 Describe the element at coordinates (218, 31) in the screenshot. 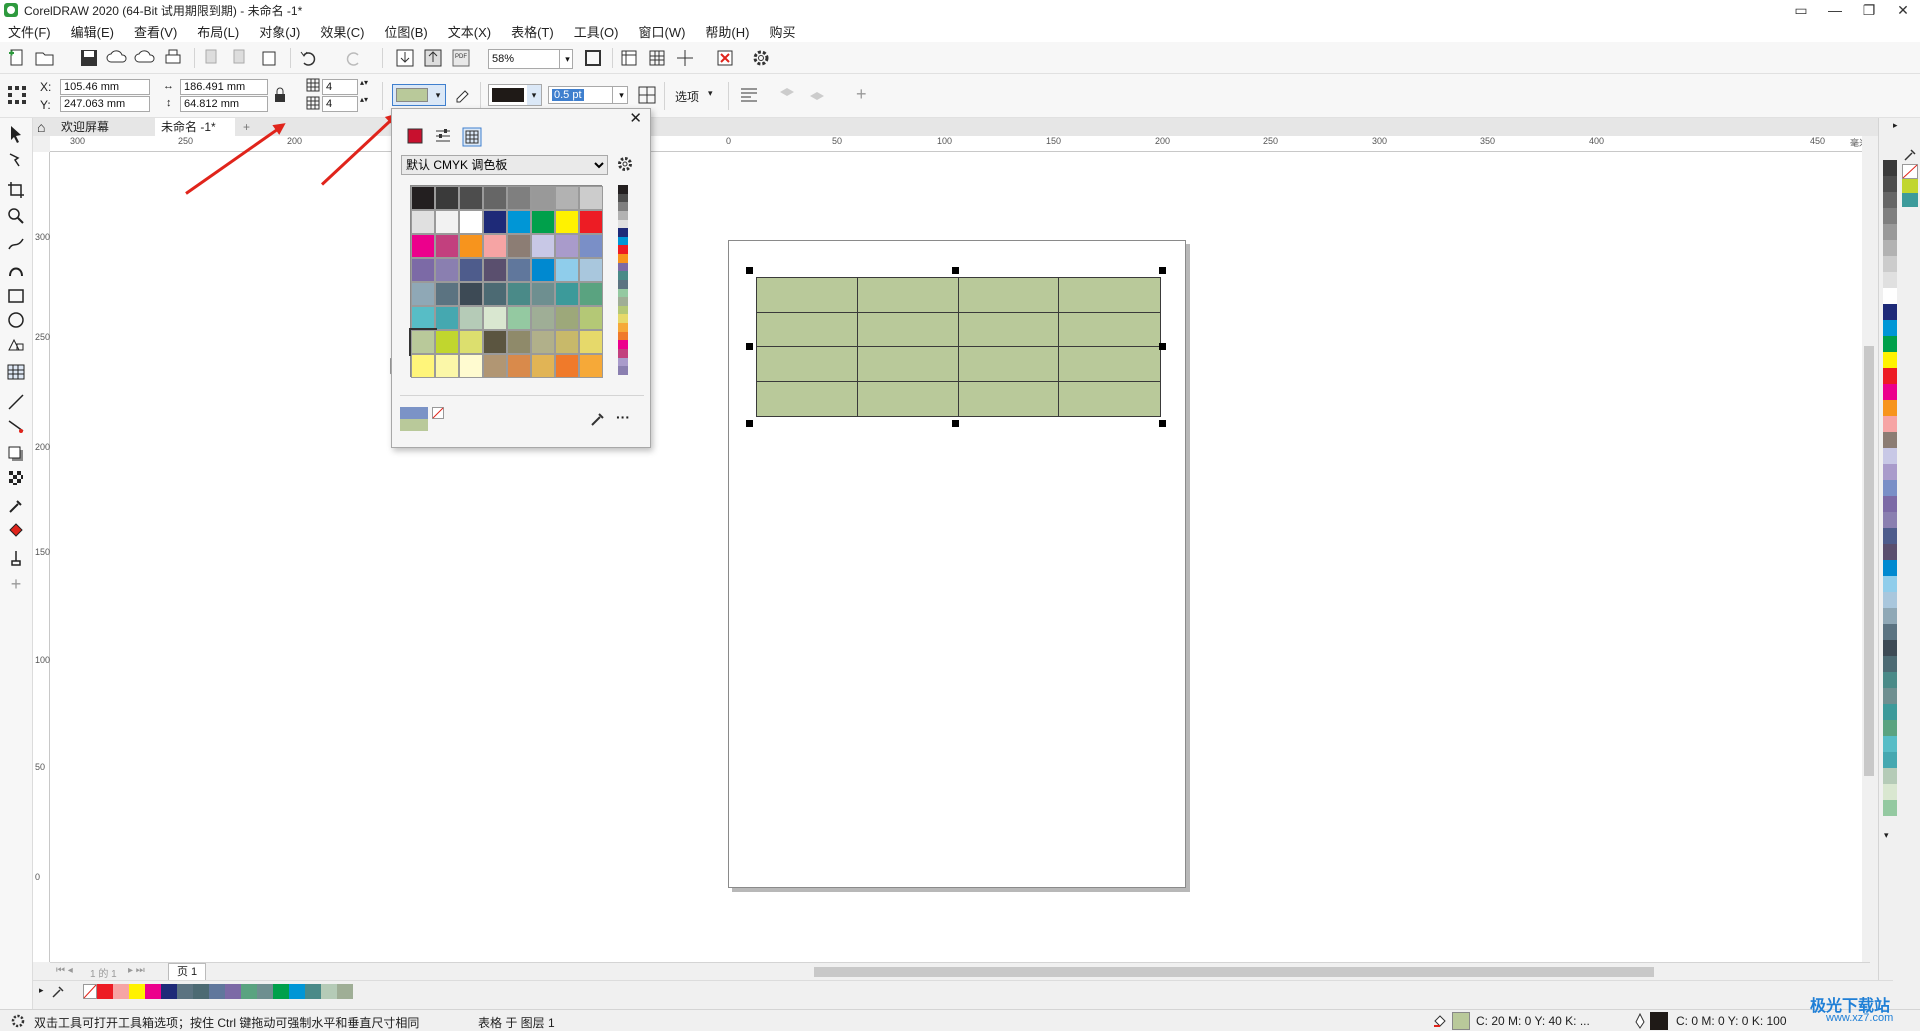

I see `menu-layout: 布局(L)` at that location.